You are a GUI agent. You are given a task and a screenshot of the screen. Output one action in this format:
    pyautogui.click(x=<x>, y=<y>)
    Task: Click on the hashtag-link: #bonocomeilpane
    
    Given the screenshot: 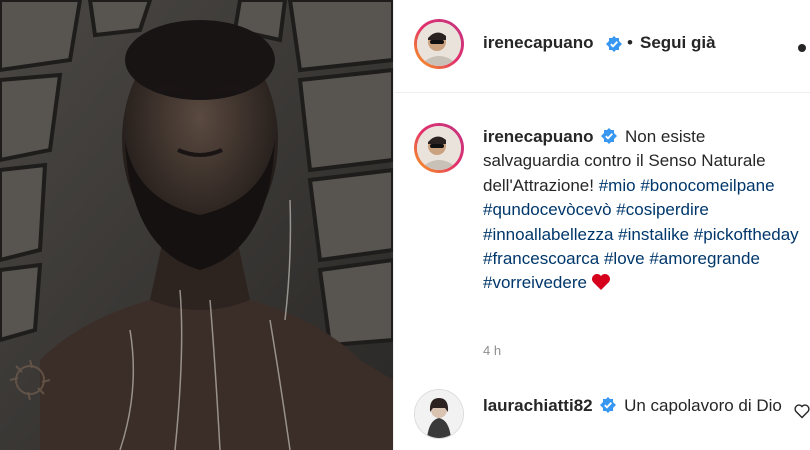 What is the action you would take?
    pyautogui.click(x=707, y=185)
    